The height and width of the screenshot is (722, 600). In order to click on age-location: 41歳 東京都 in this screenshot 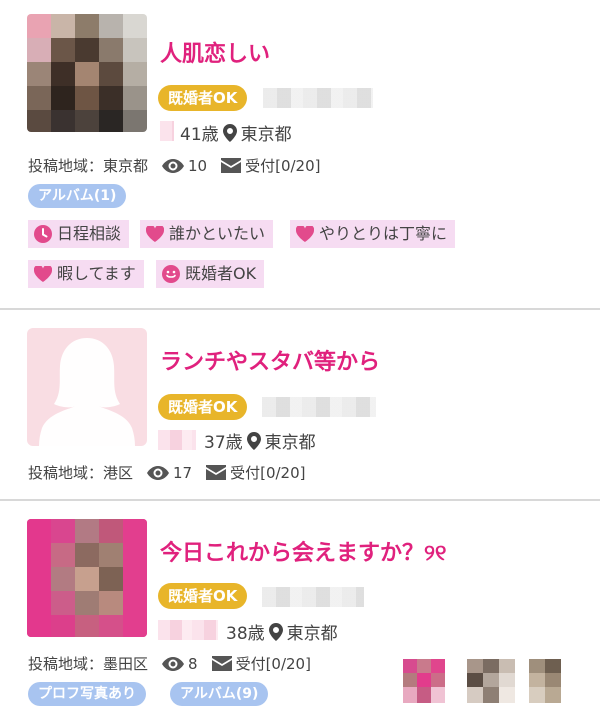, I will do `click(236, 132)`.